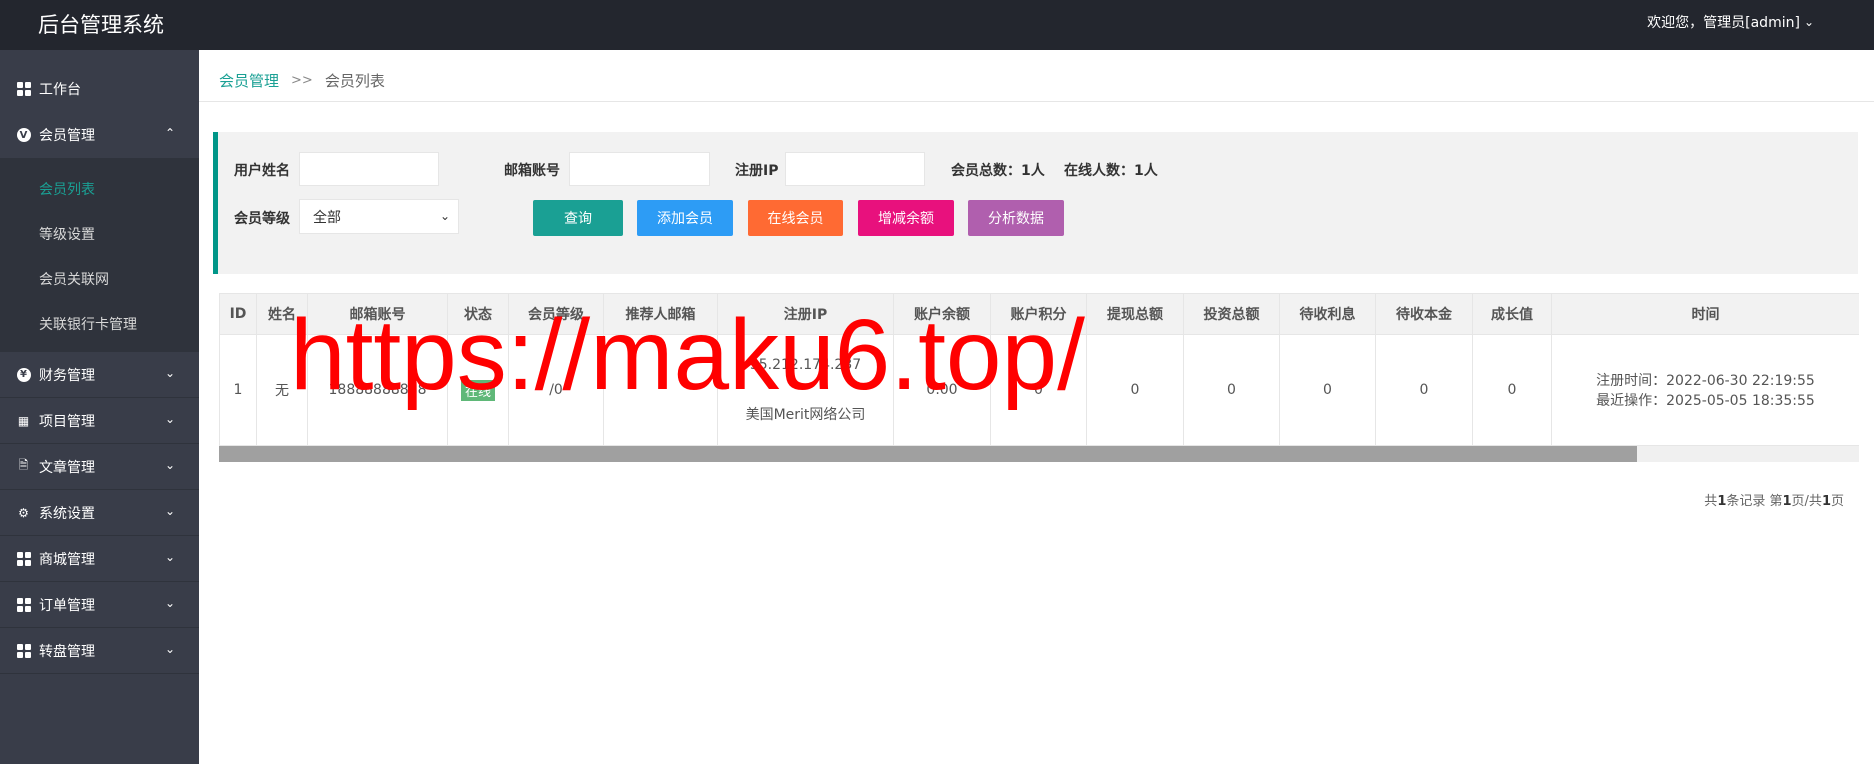 This screenshot has height=764, width=1874. Describe the element at coordinates (1135, 390) in the screenshot. I see `cell-withdraw: 0` at that location.